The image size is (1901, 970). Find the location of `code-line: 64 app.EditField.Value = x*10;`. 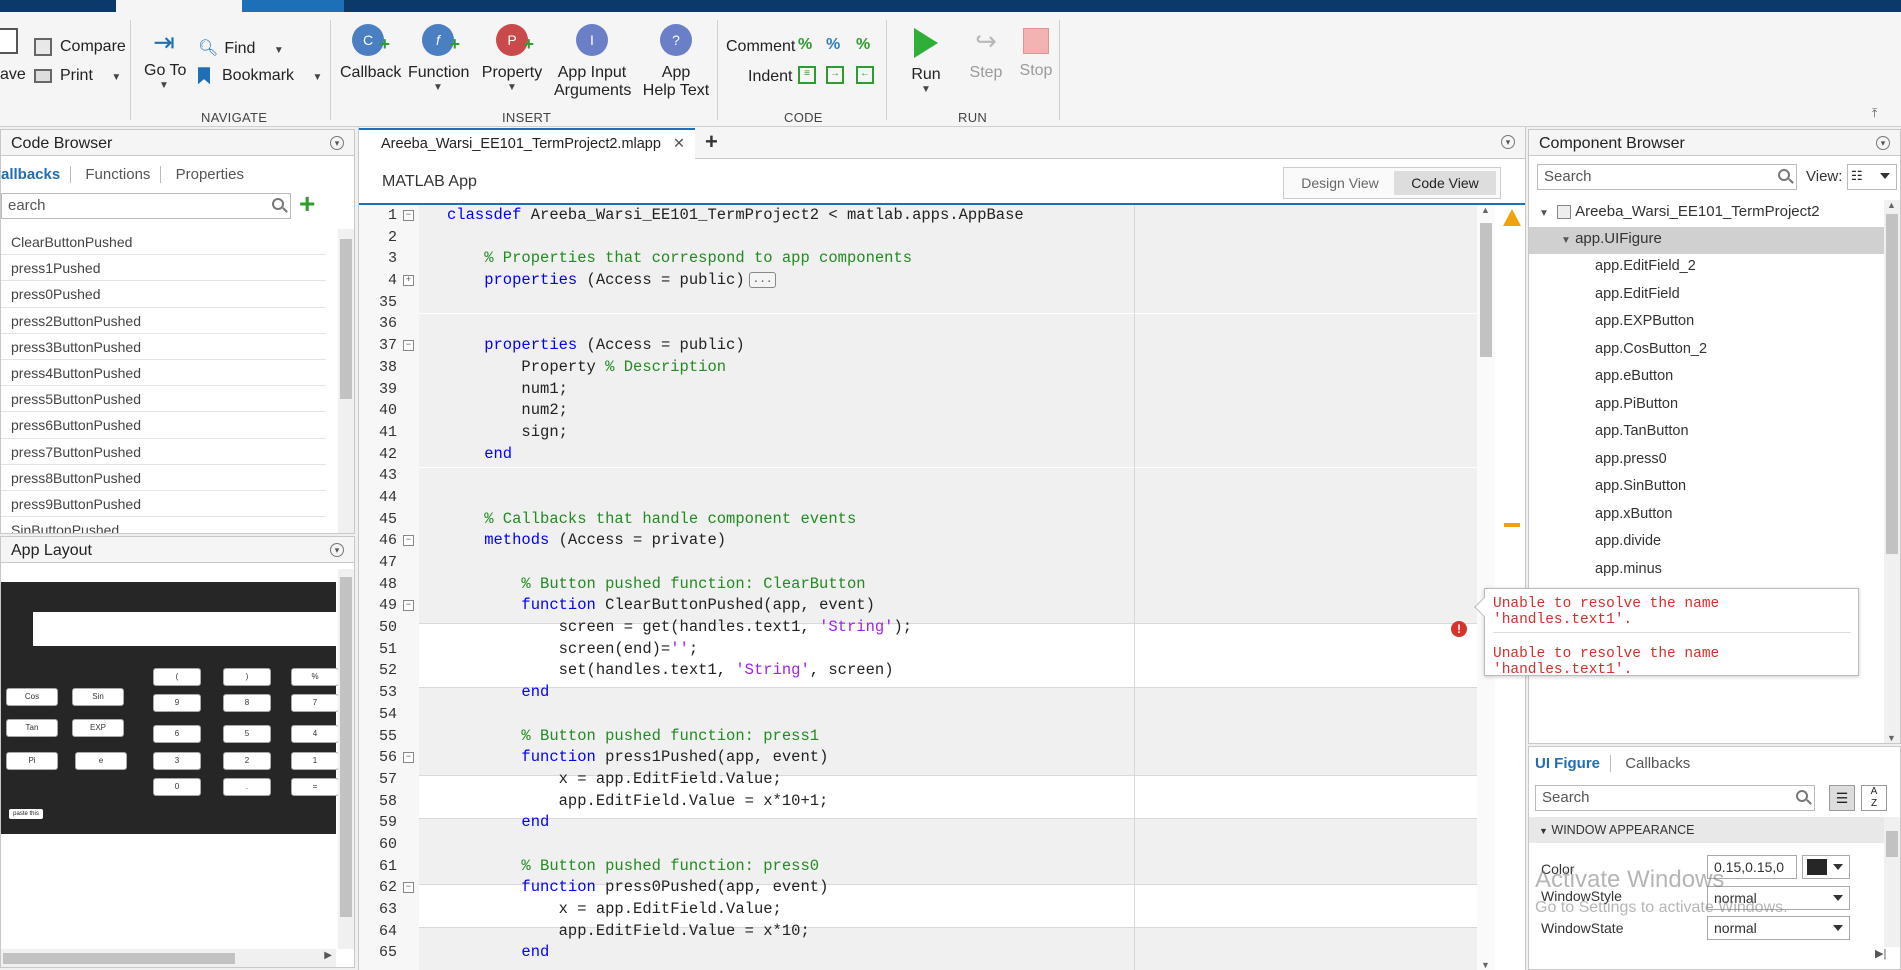

code-line: 64 app.EditField.Value = x*10; is located at coordinates (919, 932).